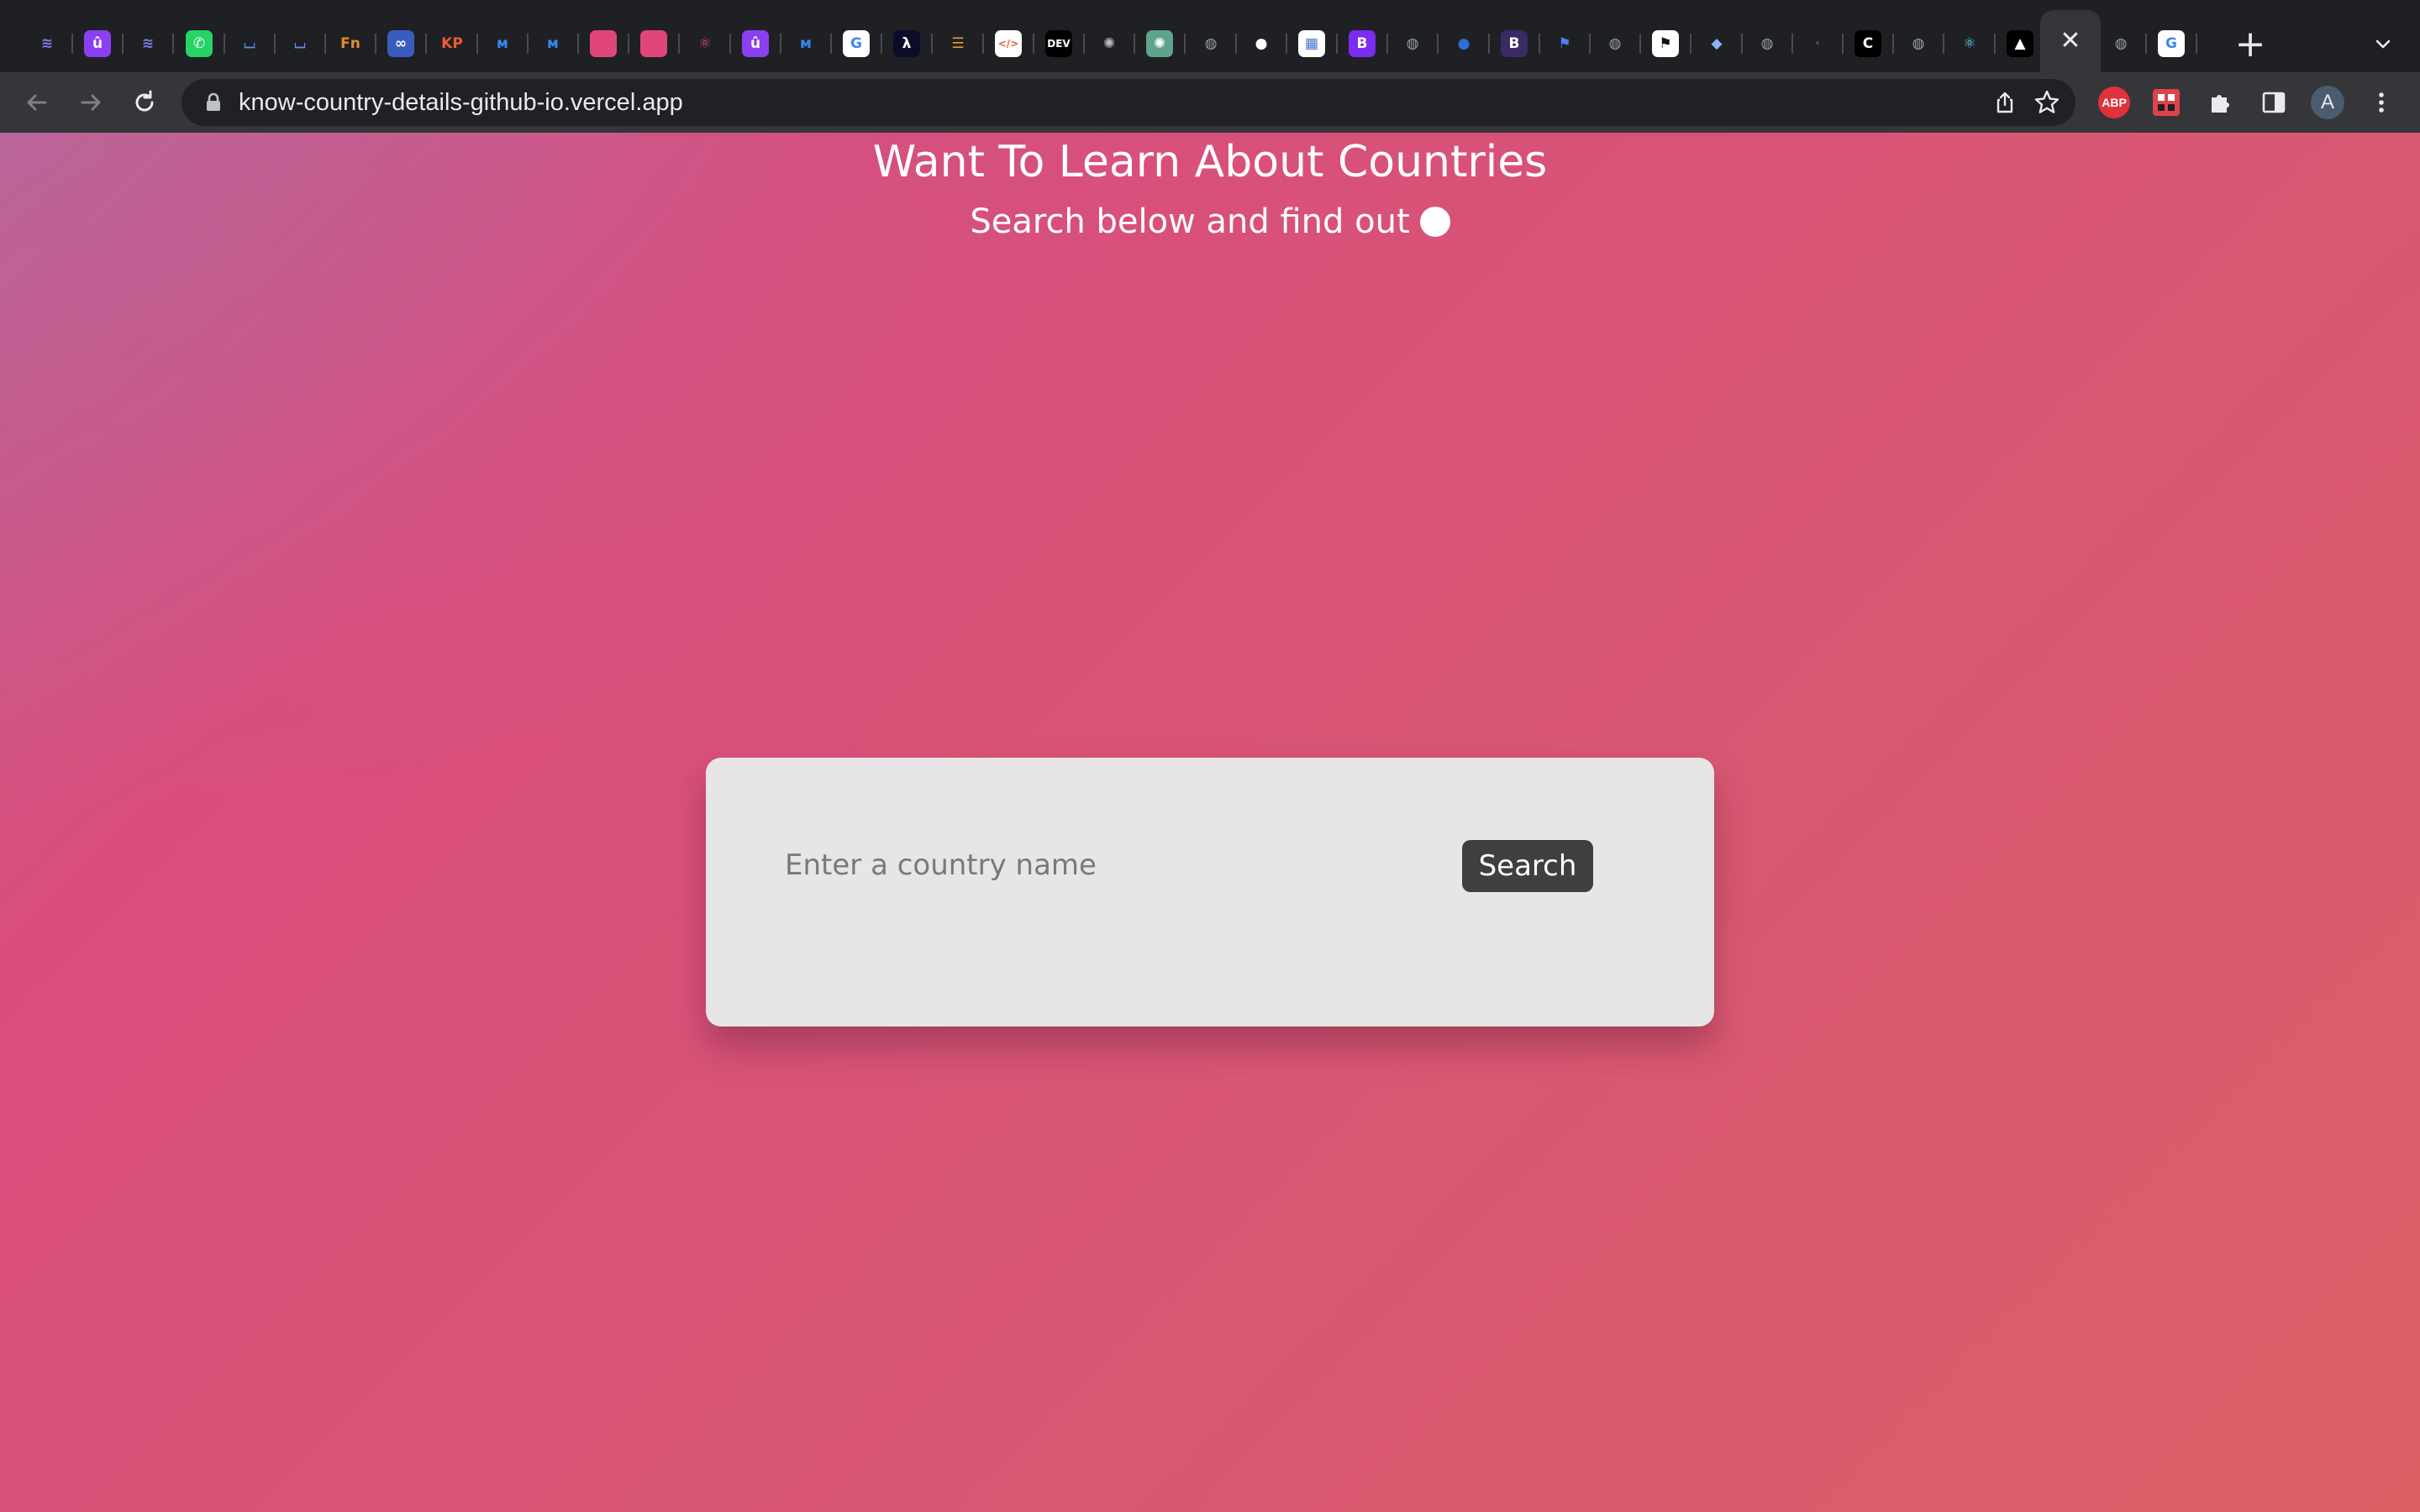 The width and height of the screenshot is (2420, 1512). I want to click on profile-button: A, so click(2328, 102).